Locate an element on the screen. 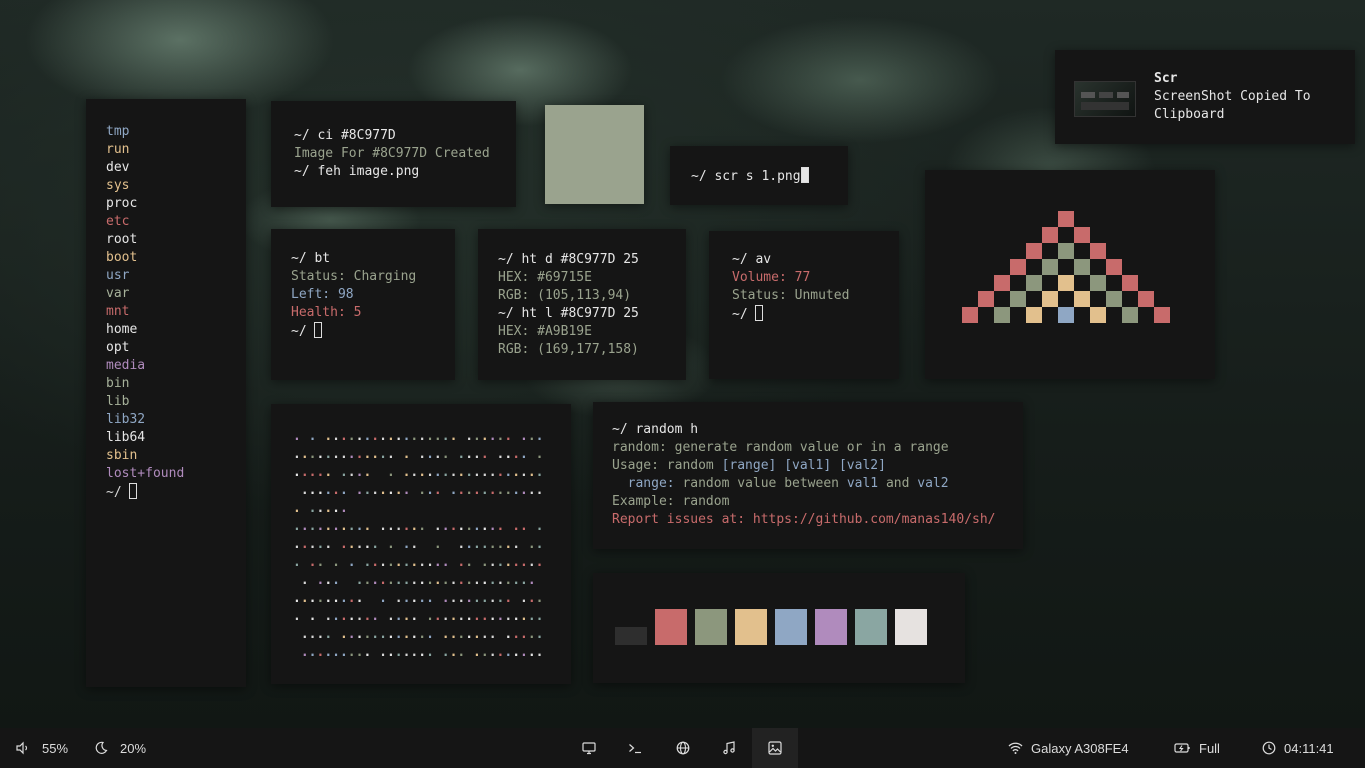  directory-entry: var is located at coordinates (118, 293).